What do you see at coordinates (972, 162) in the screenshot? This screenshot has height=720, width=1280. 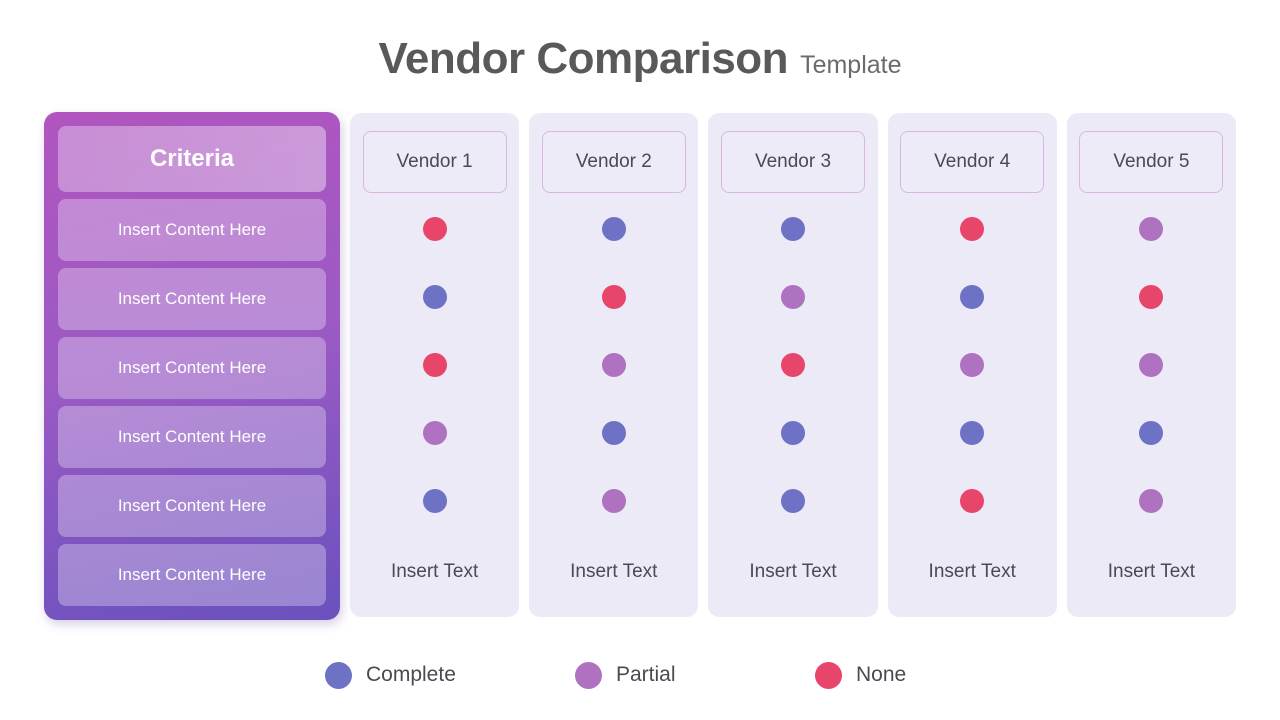 I see `vendor-header: Vendor 4` at bounding box center [972, 162].